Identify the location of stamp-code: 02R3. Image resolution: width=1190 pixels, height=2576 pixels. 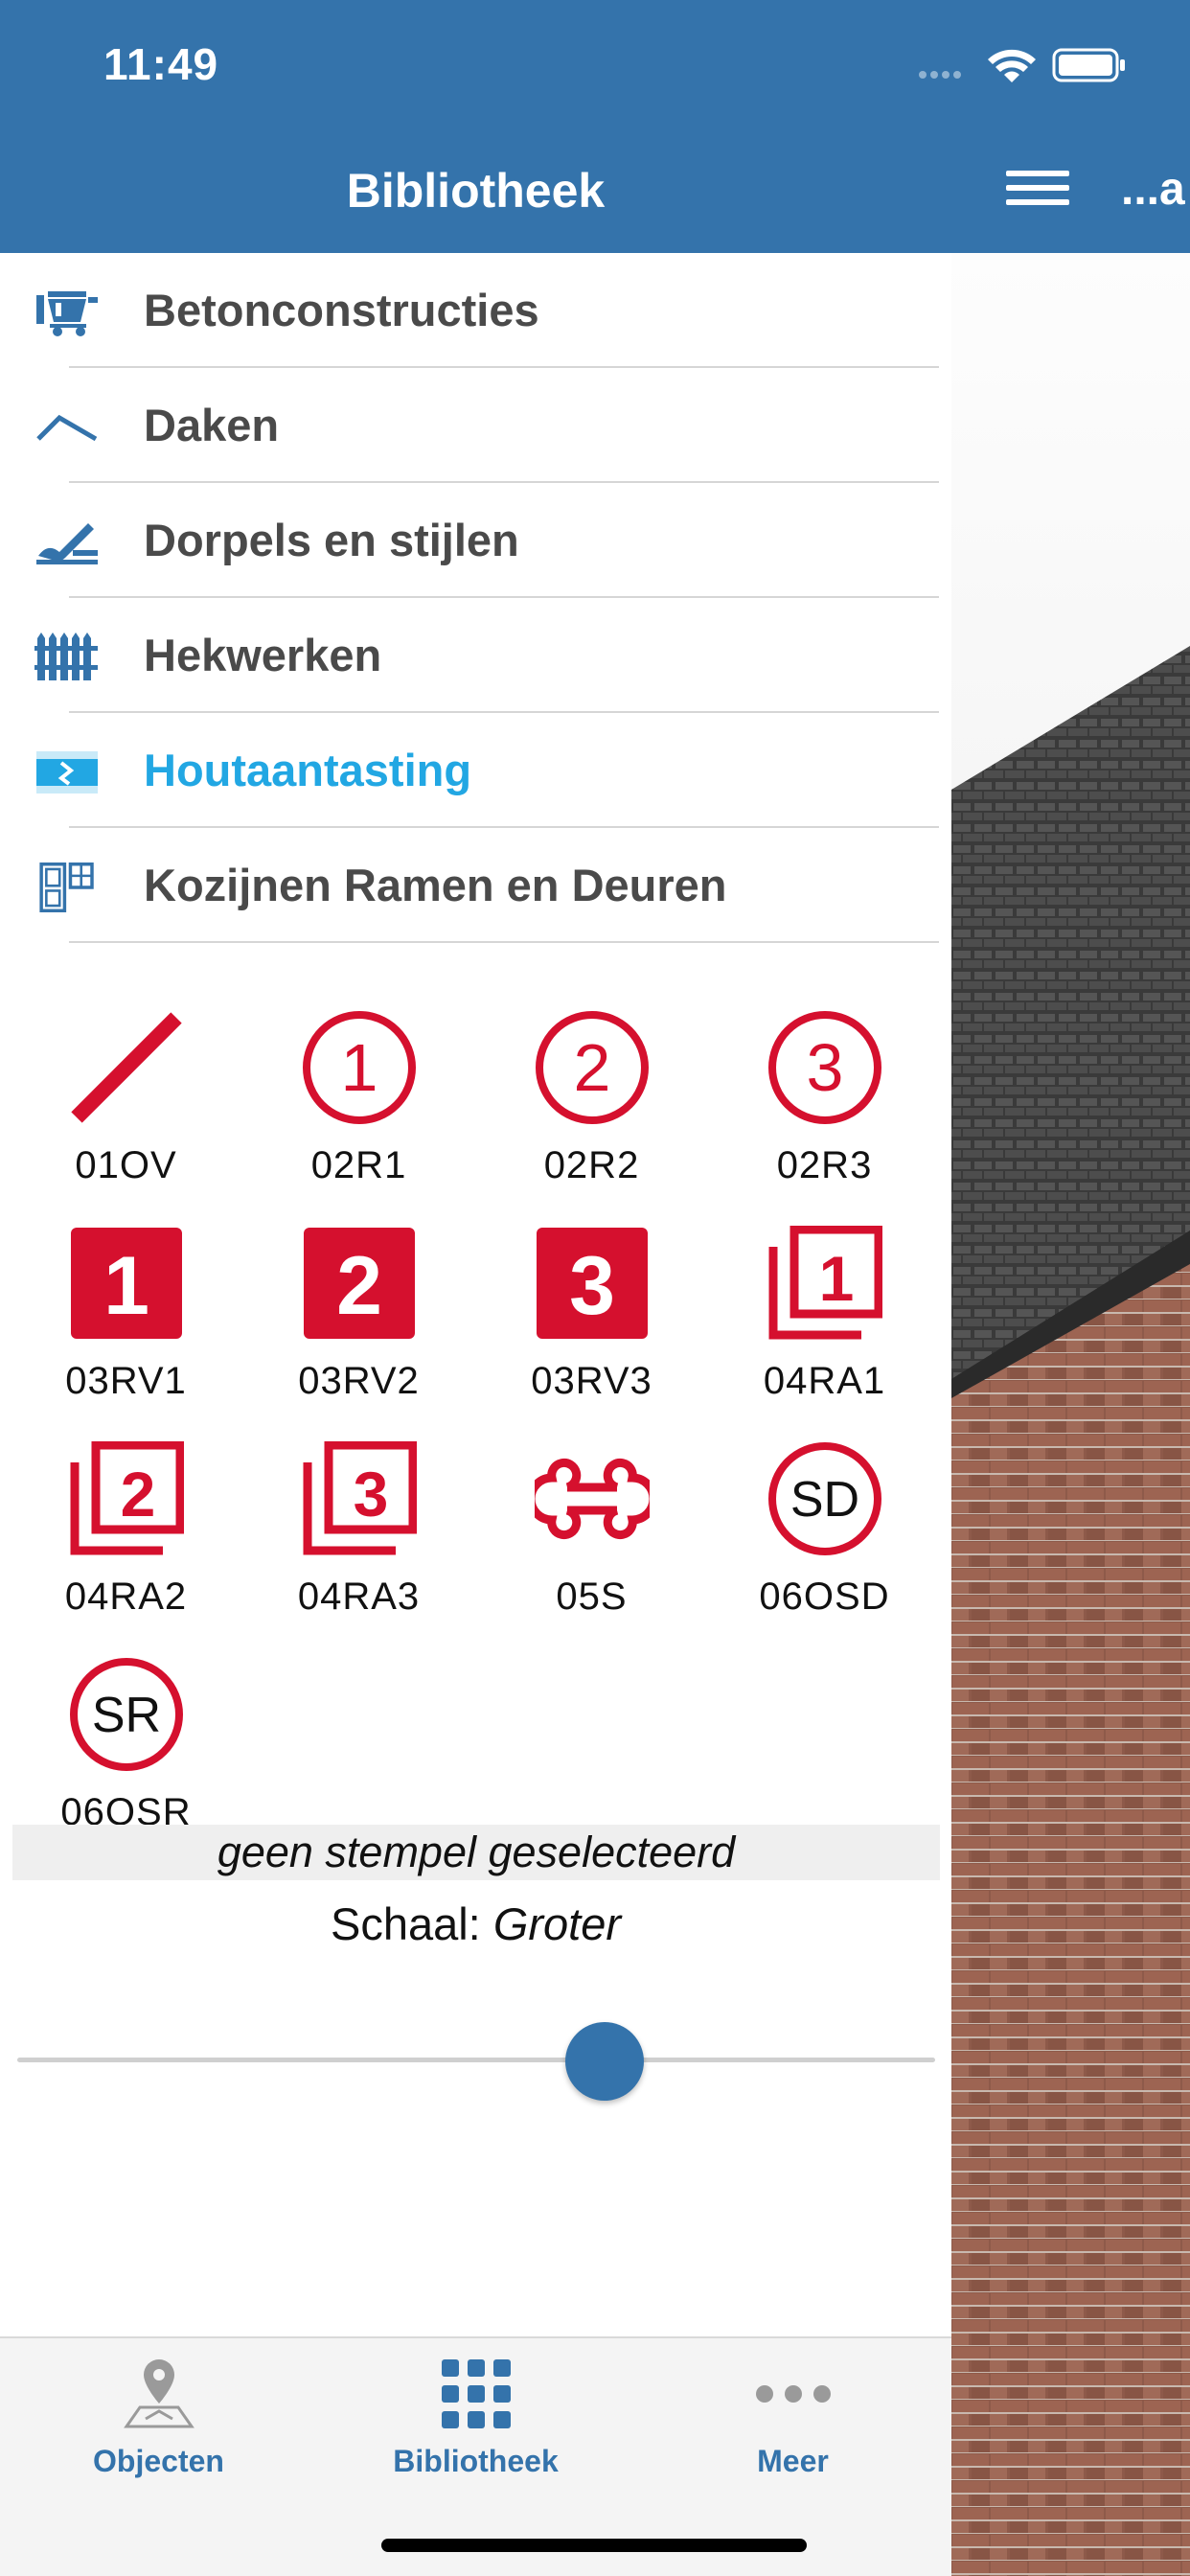
(825, 1165).